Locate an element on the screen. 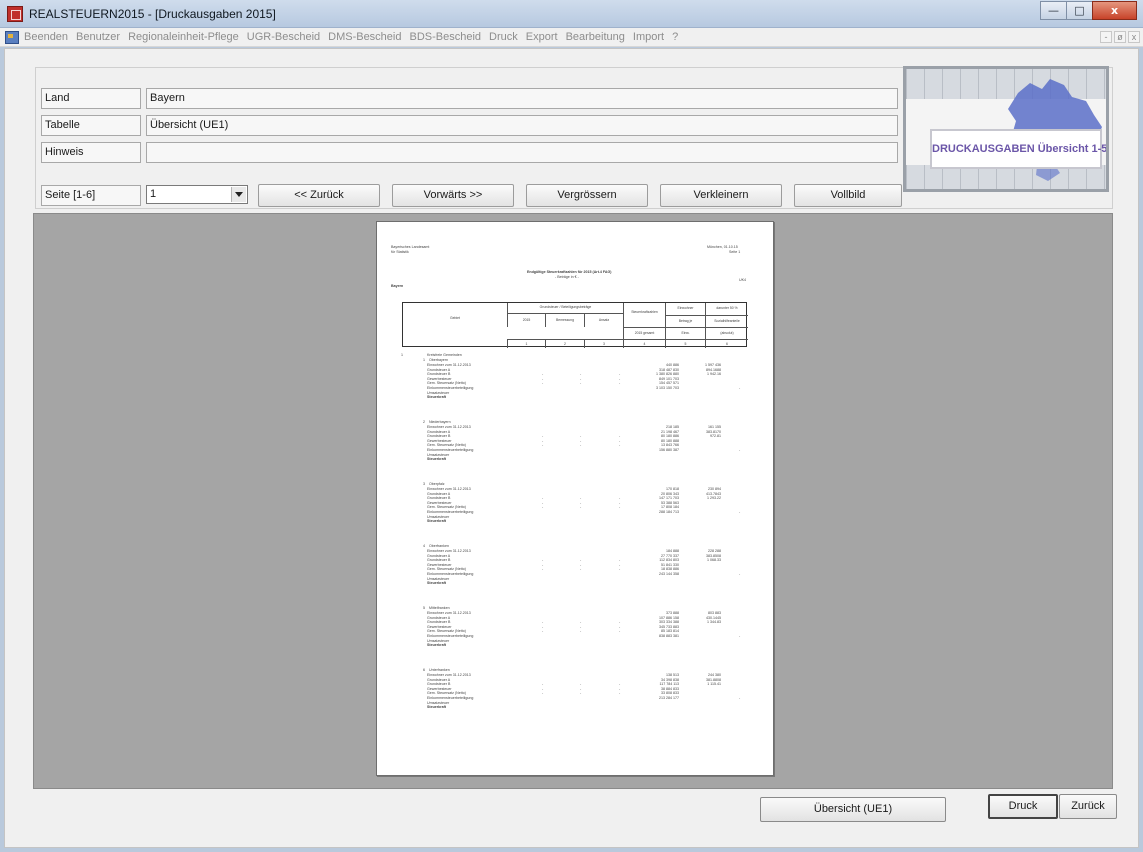 The height and width of the screenshot is (852, 1143). menu-ugr-bescheid: UGR-Bescheid is located at coordinates (283, 37).